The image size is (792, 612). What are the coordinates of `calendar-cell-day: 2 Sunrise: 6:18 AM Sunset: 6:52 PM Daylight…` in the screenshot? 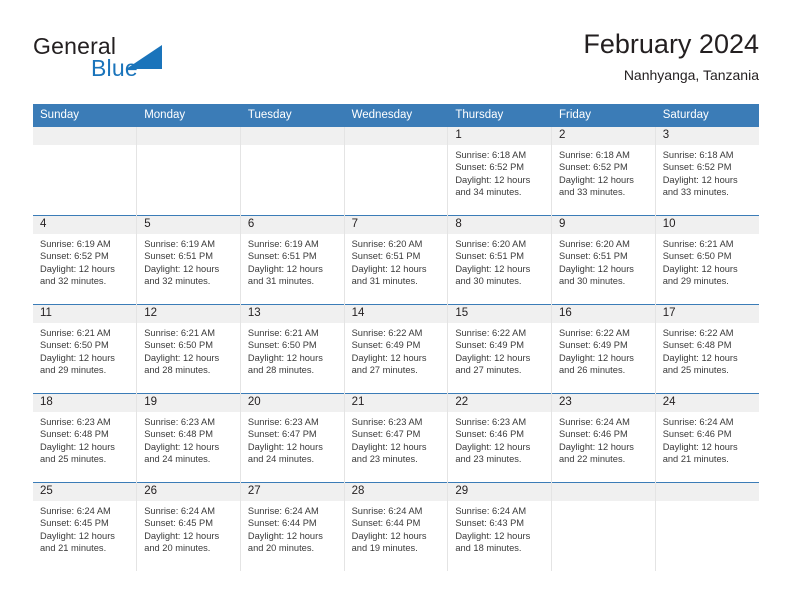 It's located at (603, 171).